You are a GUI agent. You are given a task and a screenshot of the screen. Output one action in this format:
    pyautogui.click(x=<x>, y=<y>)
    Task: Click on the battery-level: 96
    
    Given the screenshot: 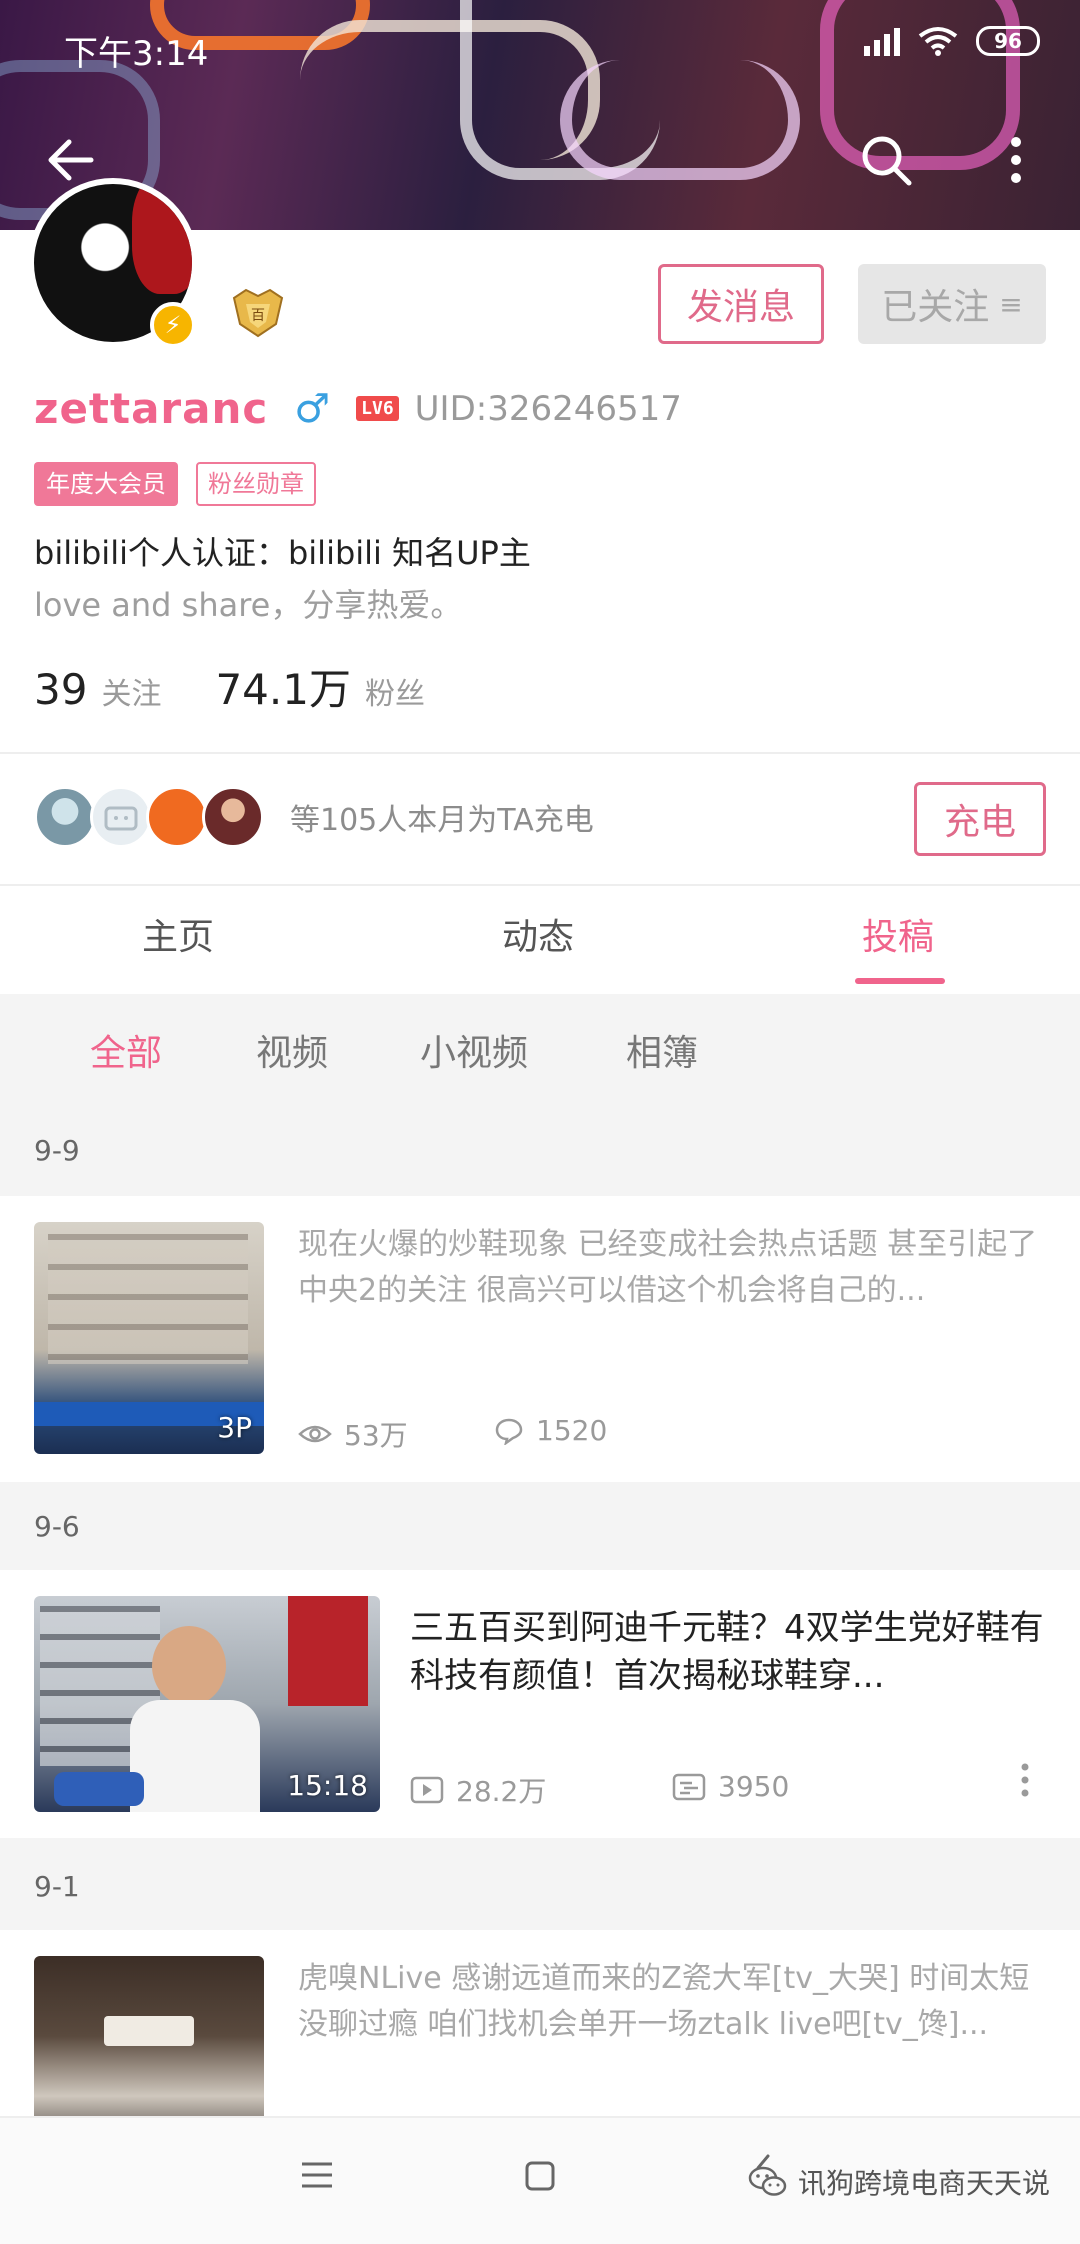 What is the action you would take?
    pyautogui.click(x=1008, y=41)
    